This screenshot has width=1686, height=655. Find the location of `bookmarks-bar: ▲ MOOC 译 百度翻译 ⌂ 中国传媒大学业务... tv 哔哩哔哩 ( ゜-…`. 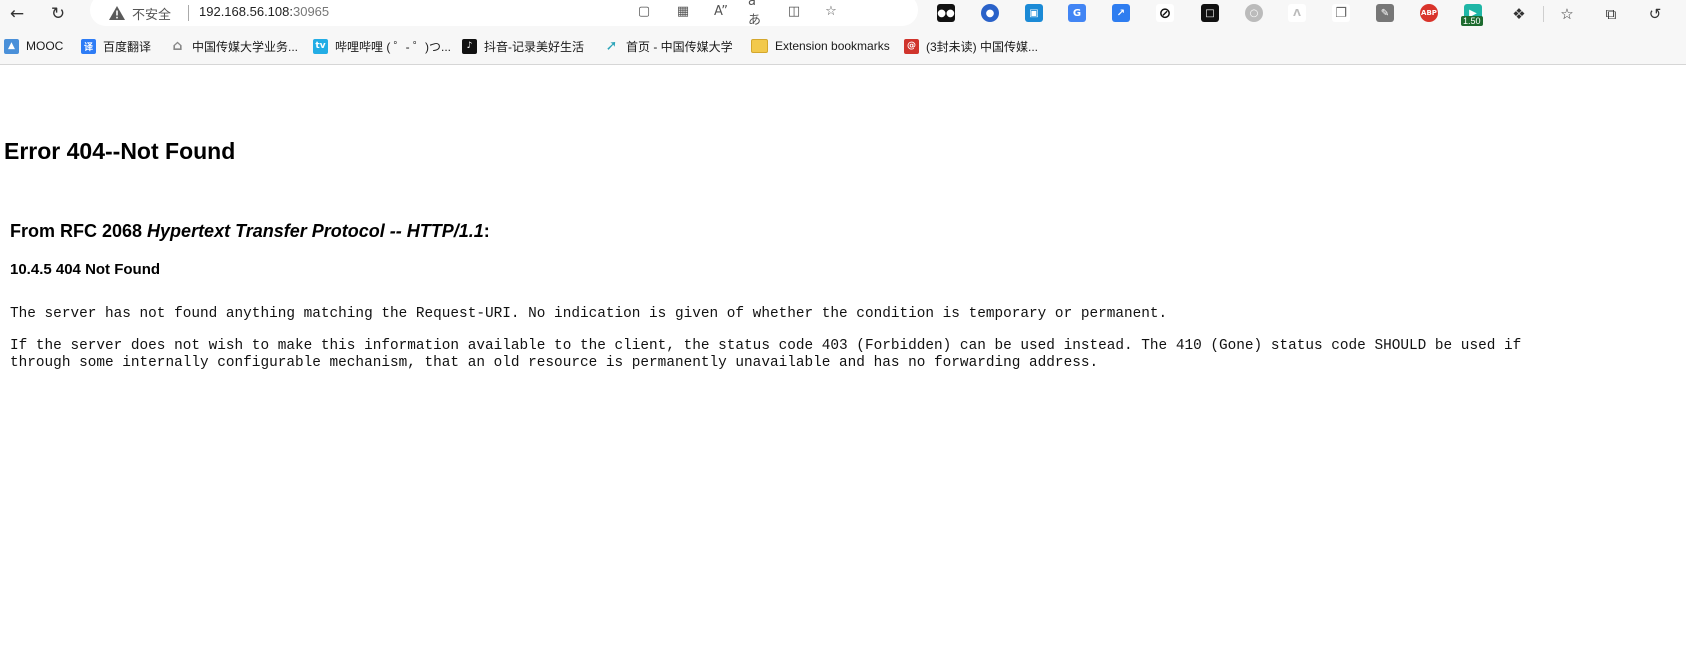

bookmarks-bar: ▲ MOOC 译 百度翻译 ⌂ 中国传媒大学业务... tv 哔哩哔哩 ( ゜-… is located at coordinates (843, 46).